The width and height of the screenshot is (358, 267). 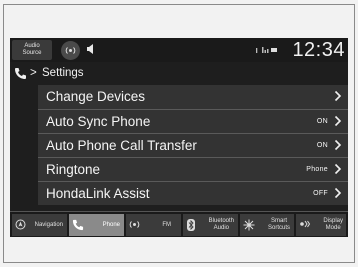 What do you see at coordinates (153, 225) in the screenshot?
I see `nav-fm-button: FM` at bounding box center [153, 225].